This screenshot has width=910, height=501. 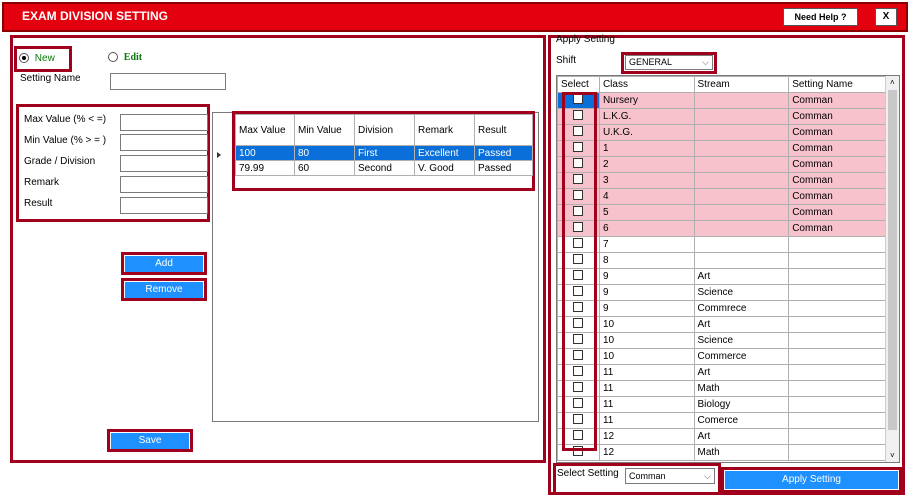 I want to click on remark-input, so click(x=164, y=184).